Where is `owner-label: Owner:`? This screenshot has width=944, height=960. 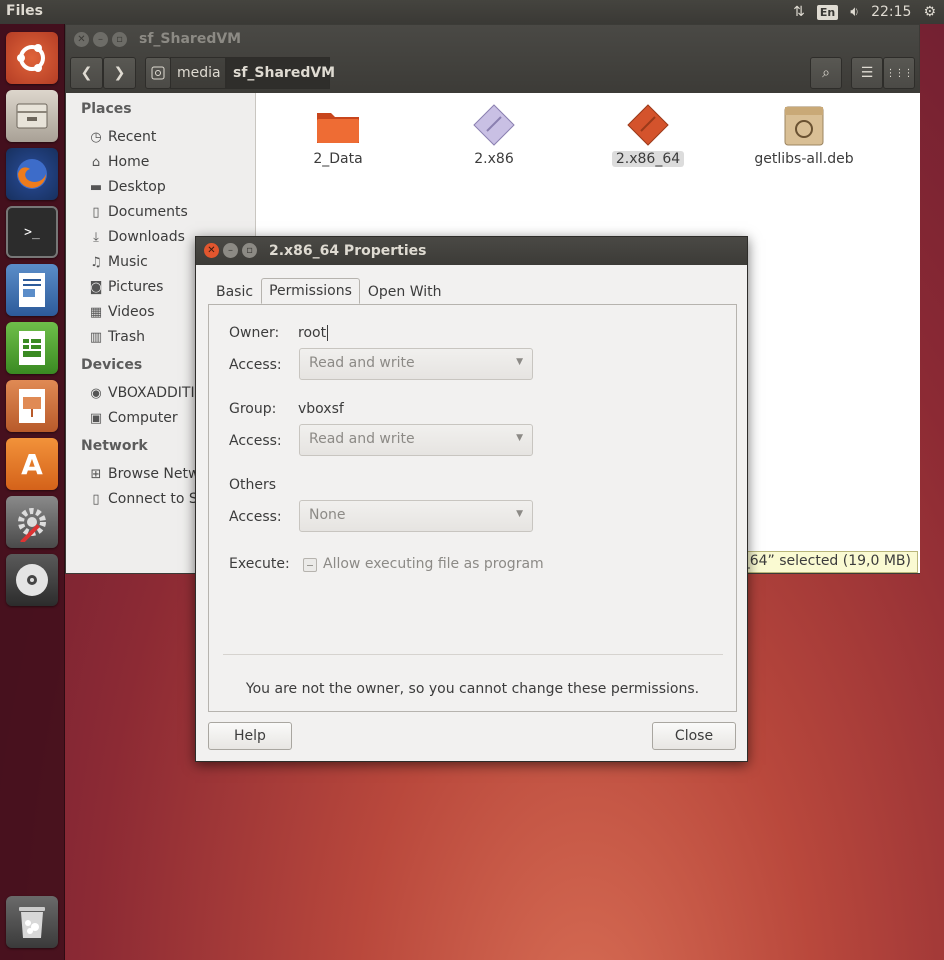
owner-label: Owner: is located at coordinates (254, 333).